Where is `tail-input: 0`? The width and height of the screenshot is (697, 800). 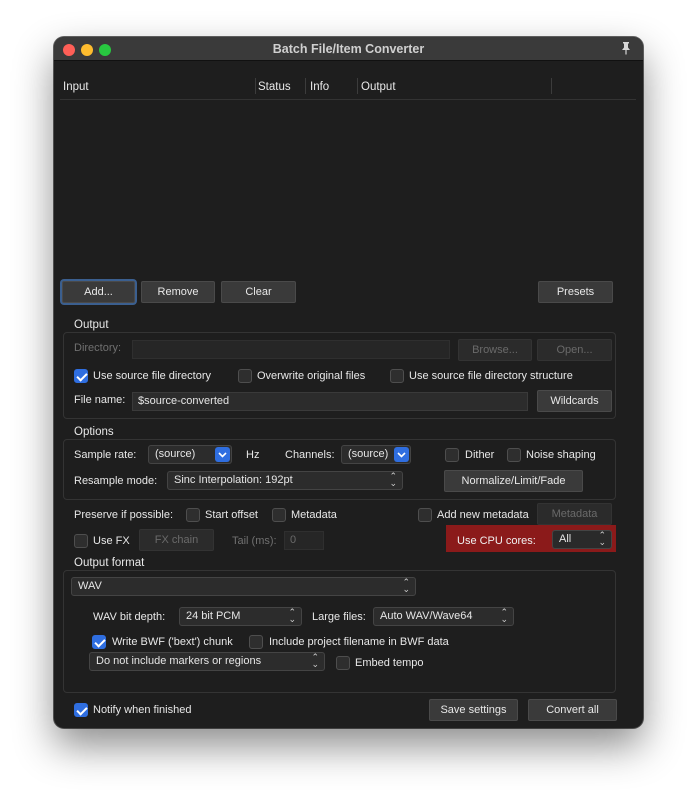 tail-input: 0 is located at coordinates (304, 540).